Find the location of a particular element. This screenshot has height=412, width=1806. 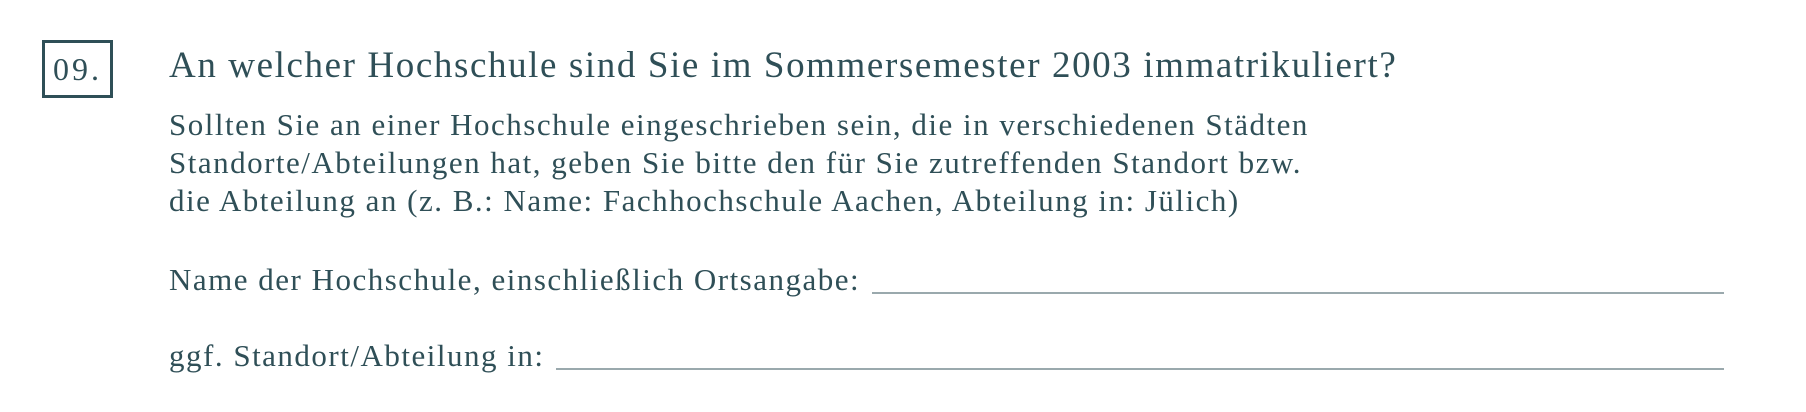

campus-department-input-line is located at coordinates (1140, 368).